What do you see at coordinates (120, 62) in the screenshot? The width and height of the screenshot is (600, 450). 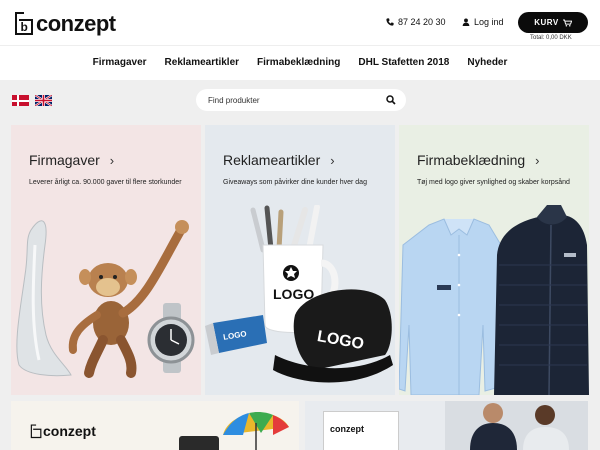 I see `nav-firmagaver: Firmagaver` at bounding box center [120, 62].